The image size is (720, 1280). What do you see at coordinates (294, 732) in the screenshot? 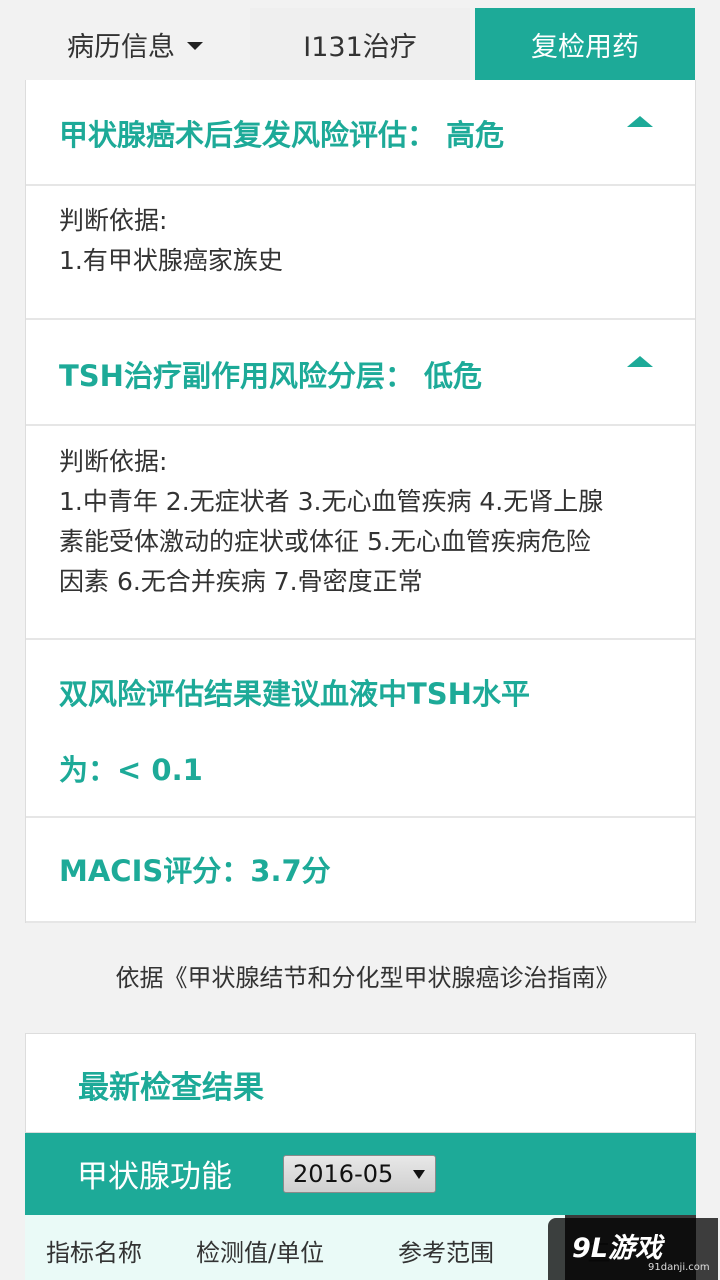
I see `tsh-recommendation: 双风险评估结果建议血液中TSH水平 为：< 0.1` at bounding box center [294, 732].